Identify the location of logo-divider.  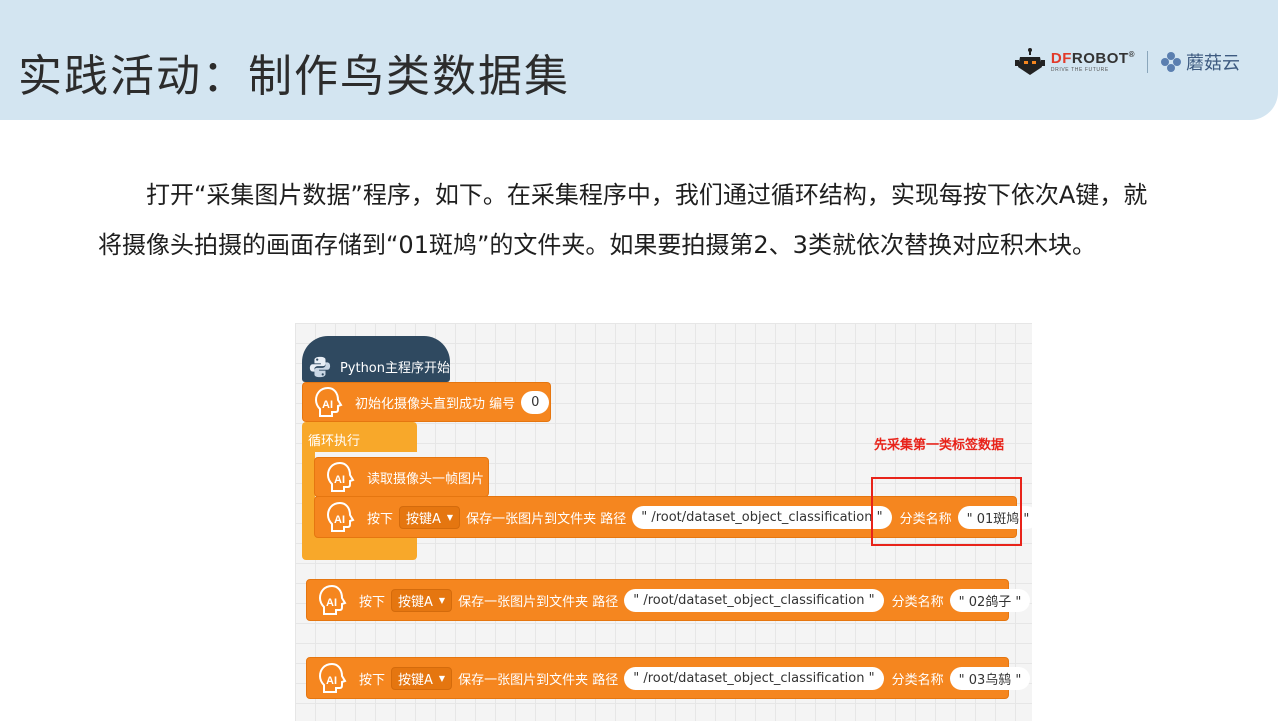
(1147, 62).